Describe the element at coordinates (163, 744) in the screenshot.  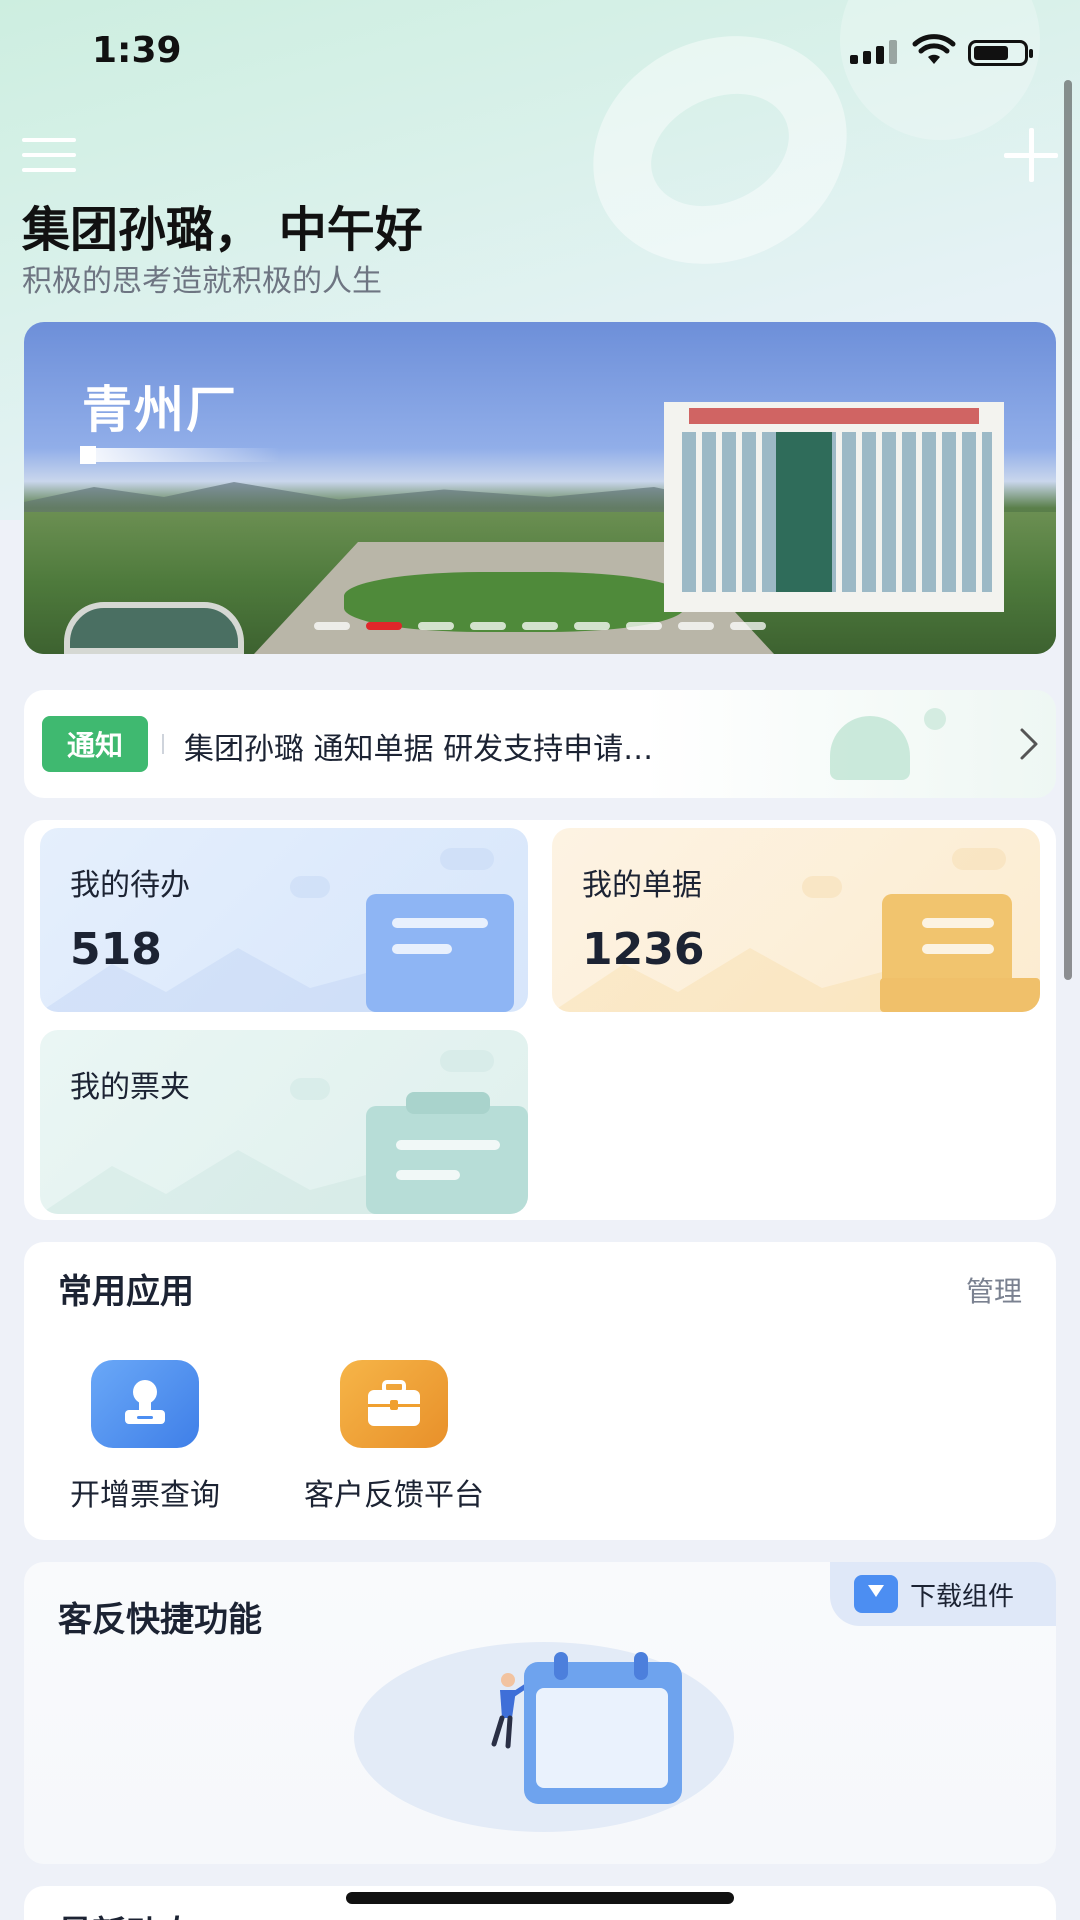
I see `notice-divider` at that location.